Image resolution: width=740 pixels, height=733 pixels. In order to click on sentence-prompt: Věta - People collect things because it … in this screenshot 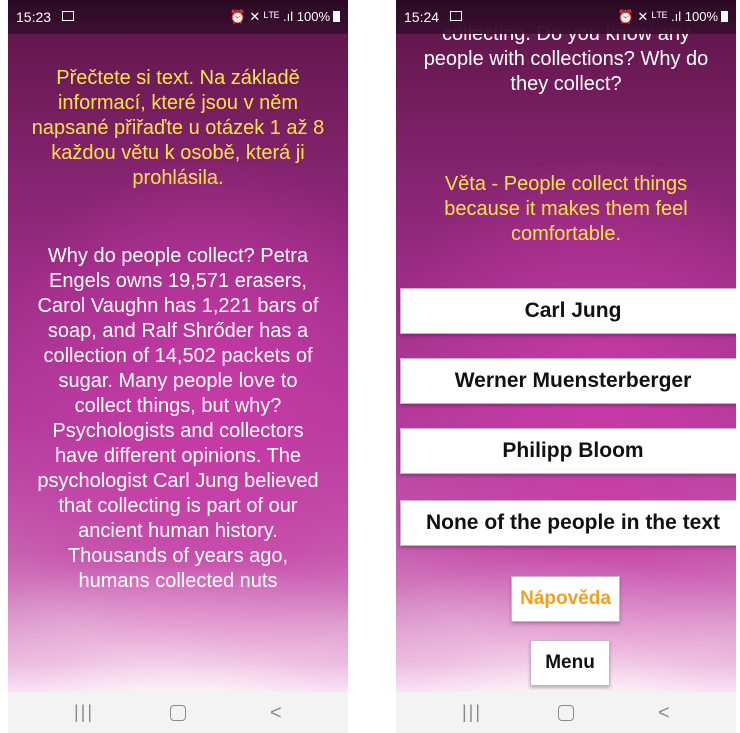, I will do `click(566, 209)`.